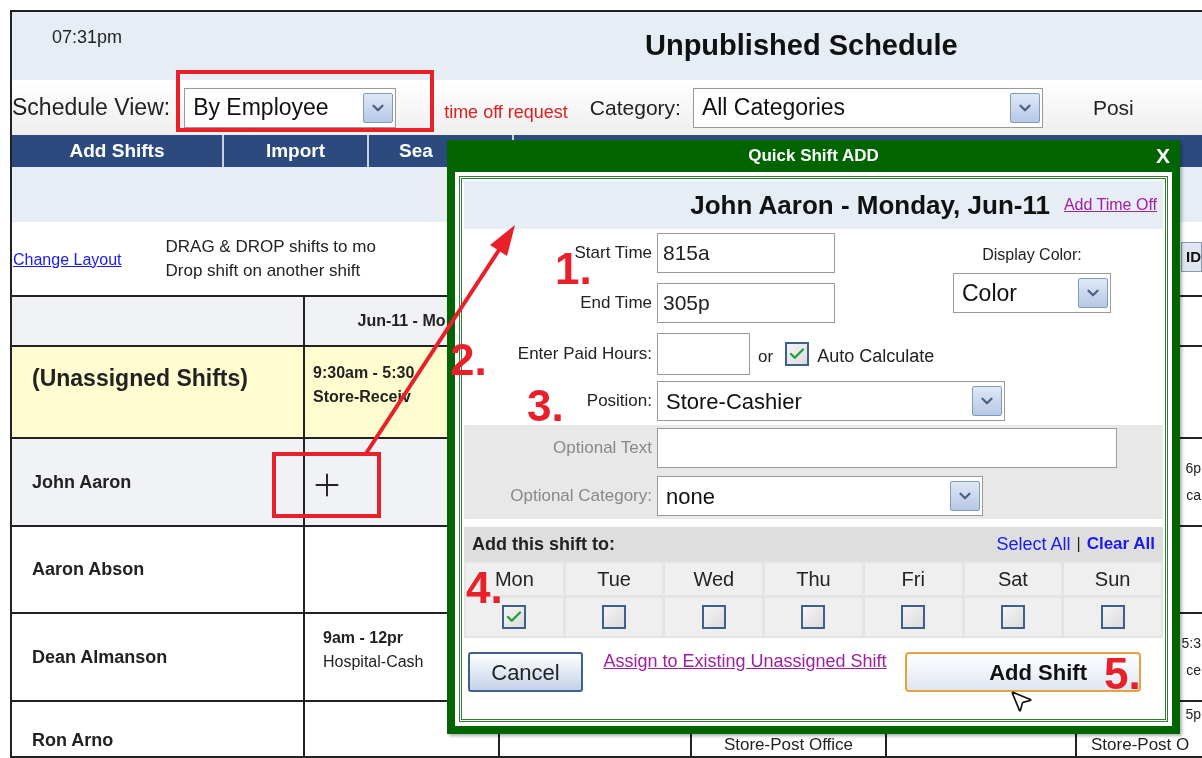 This screenshot has width=1202, height=758. What do you see at coordinates (140, 378) in the screenshot?
I see `employee-name: (Unassigned Shifts)` at bounding box center [140, 378].